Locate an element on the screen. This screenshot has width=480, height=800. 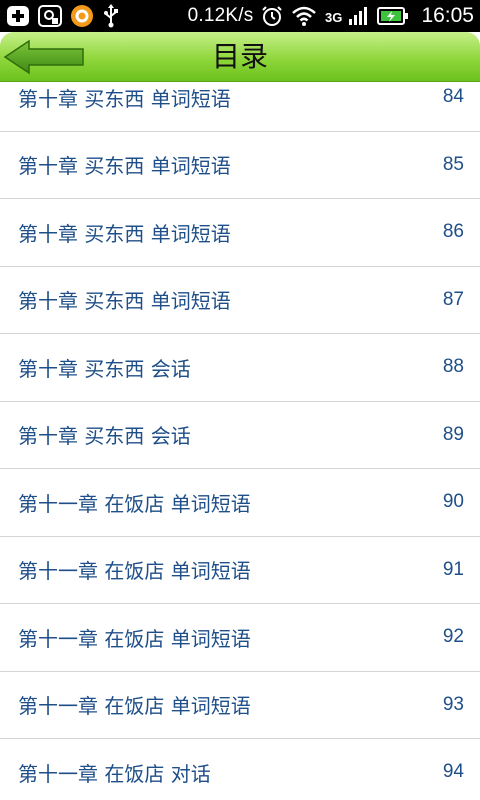
network-type: 3G is located at coordinates (333, 17).